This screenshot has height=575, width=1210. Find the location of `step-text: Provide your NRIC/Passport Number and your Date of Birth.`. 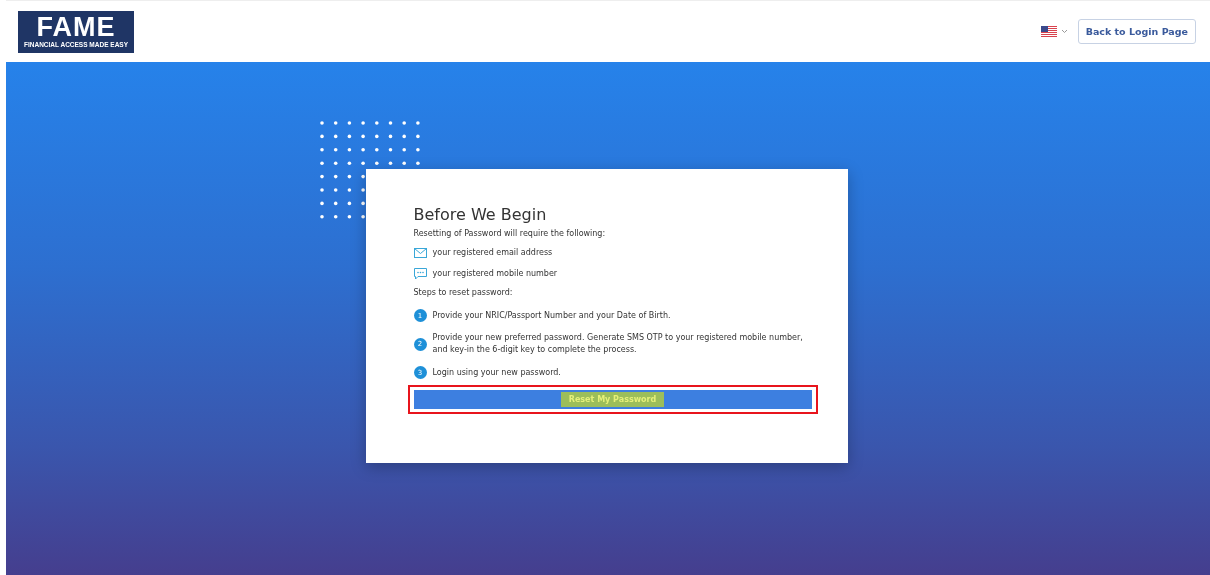

step-text: Provide your NRIC/Passport Number and your Date of Birth. is located at coordinates (551, 315).